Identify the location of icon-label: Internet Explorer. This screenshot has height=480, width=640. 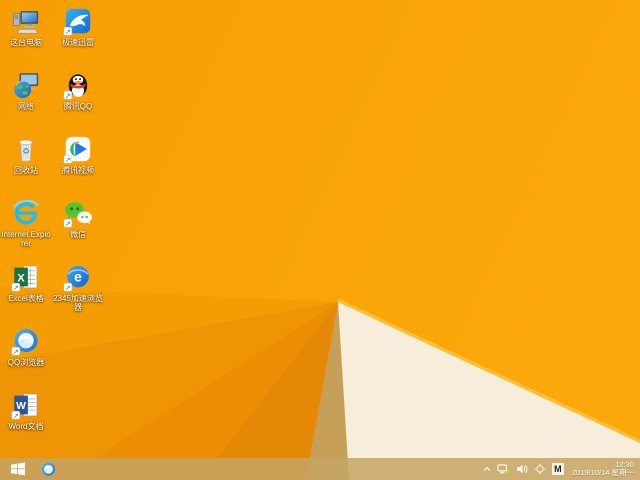
(26, 239).